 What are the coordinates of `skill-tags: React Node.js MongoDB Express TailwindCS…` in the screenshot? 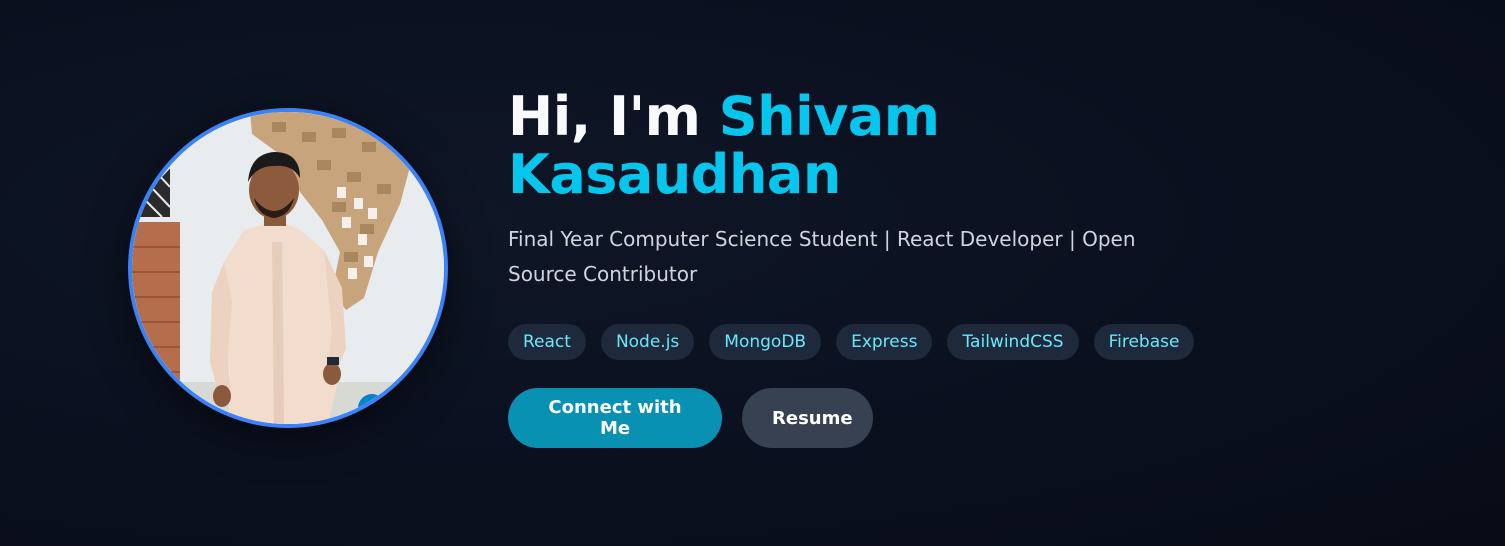 It's located at (868, 342).